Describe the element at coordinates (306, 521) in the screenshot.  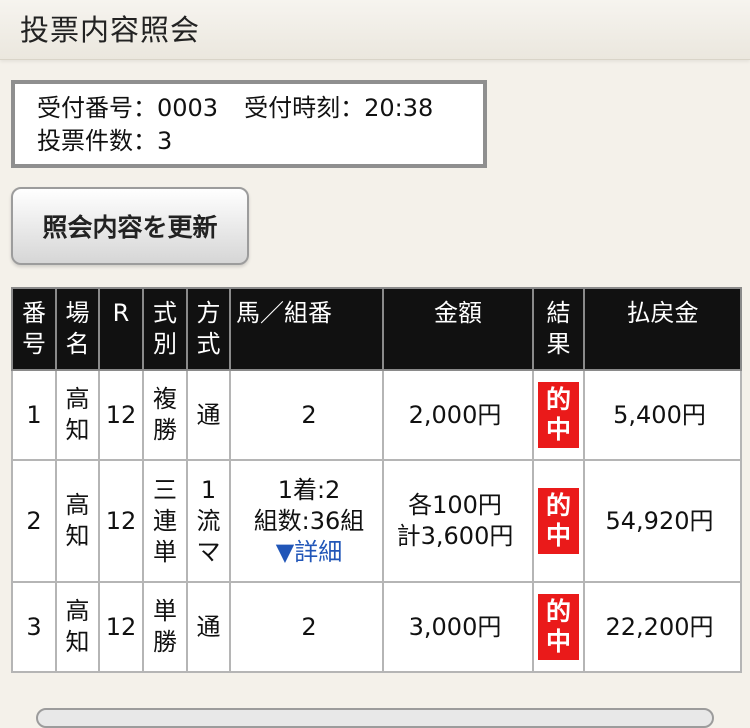
I see `cell-horse: 1着:2 組数:36組 ▼詳細` at that location.